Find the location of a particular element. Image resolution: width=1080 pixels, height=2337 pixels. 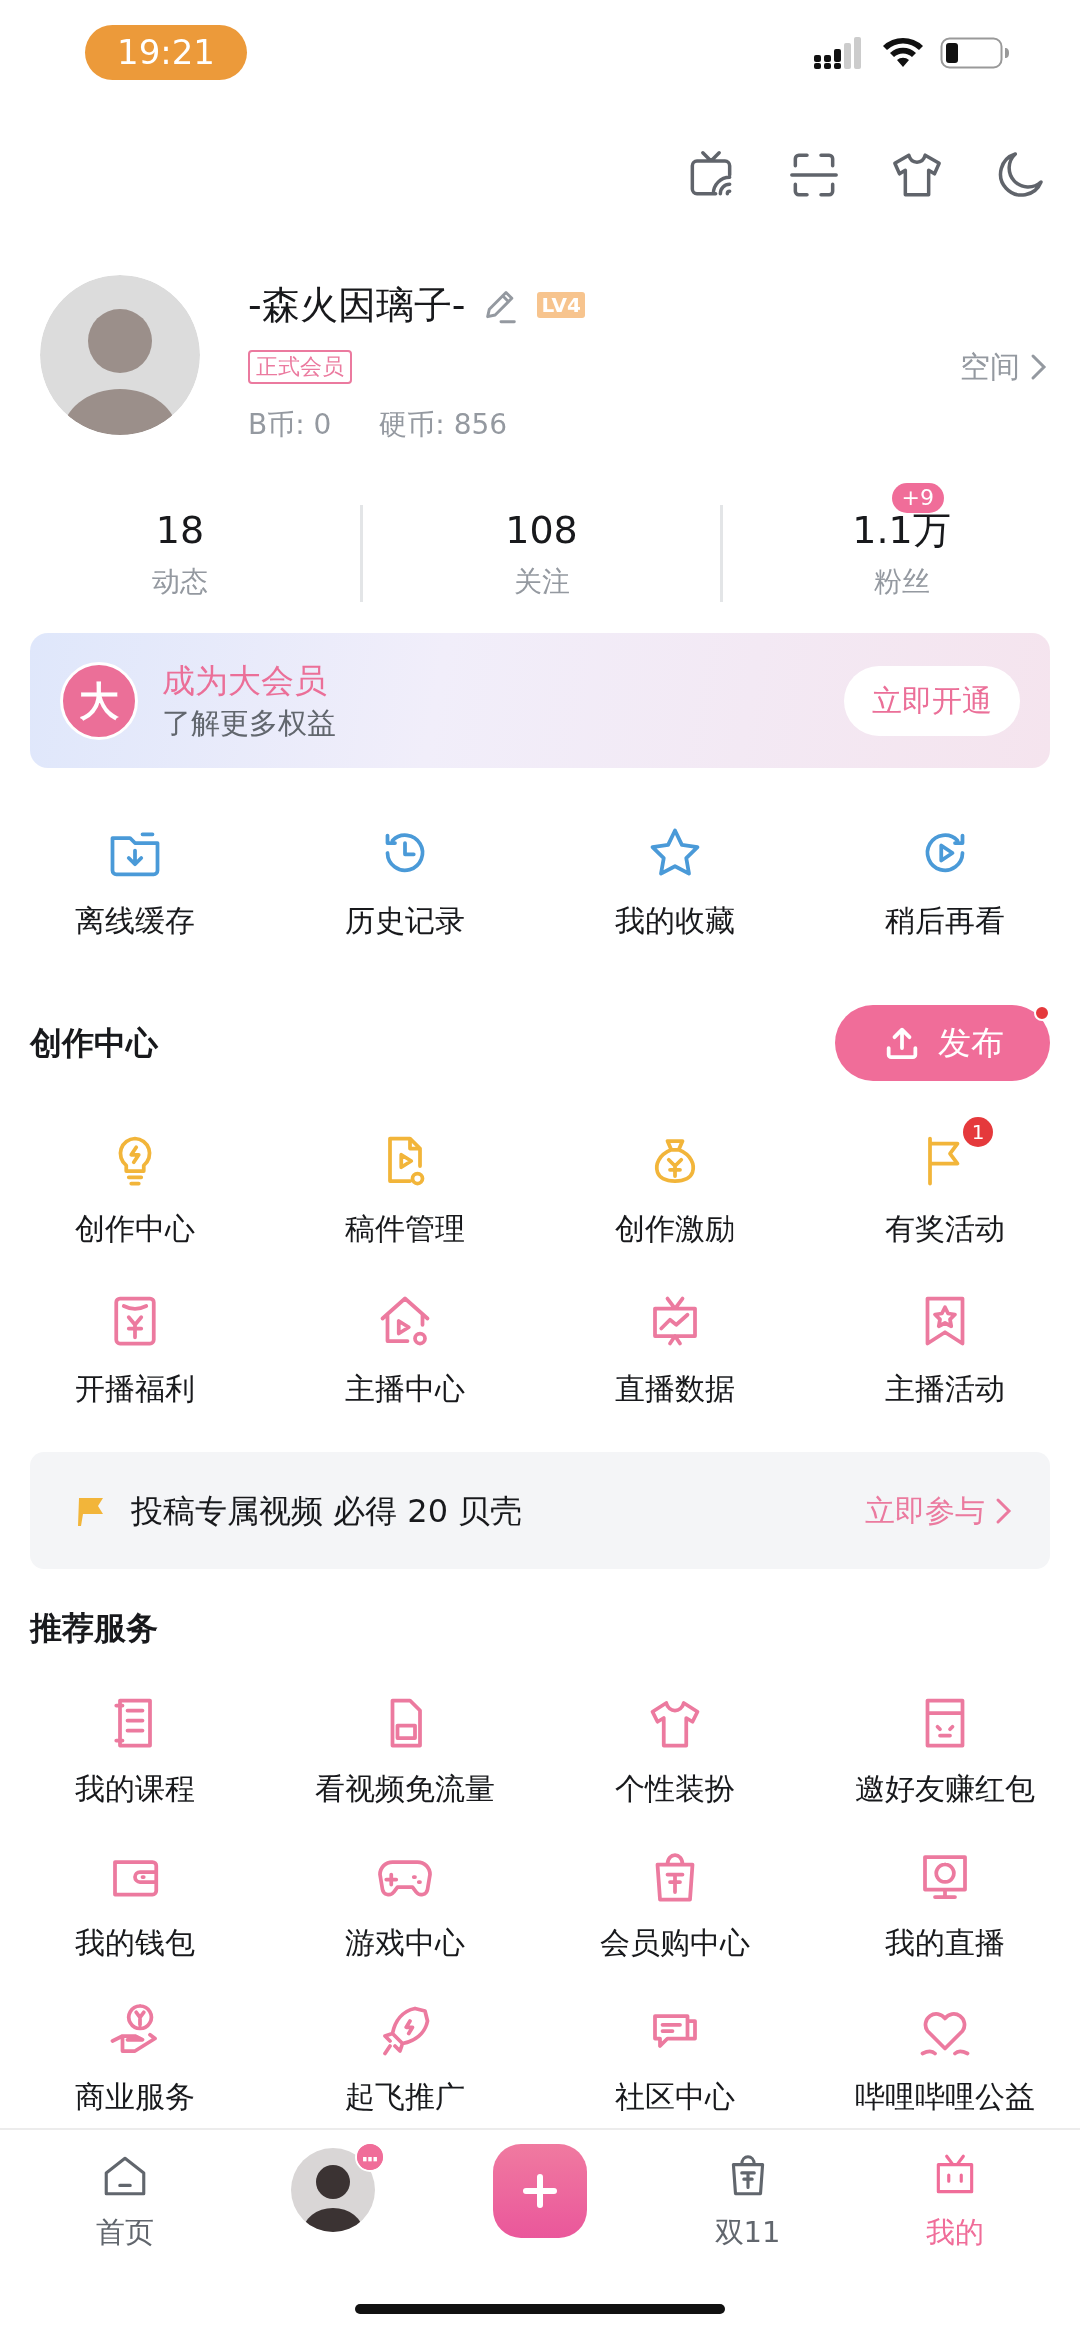

menu-item: 看视频免流量 is located at coordinates (405, 1742).